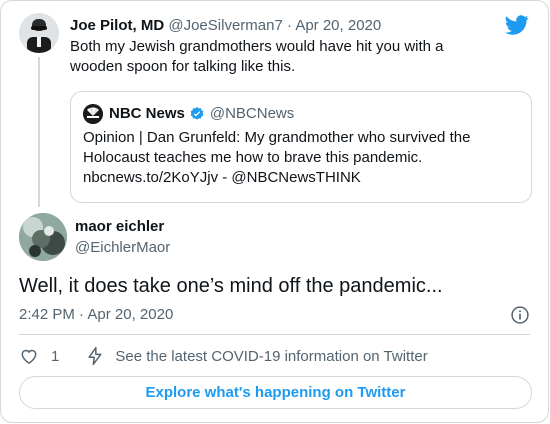 This screenshot has width=550, height=424. What do you see at coordinates (274, 334) in the screenshot?
I see `divider` at bounding box center [274, 334].